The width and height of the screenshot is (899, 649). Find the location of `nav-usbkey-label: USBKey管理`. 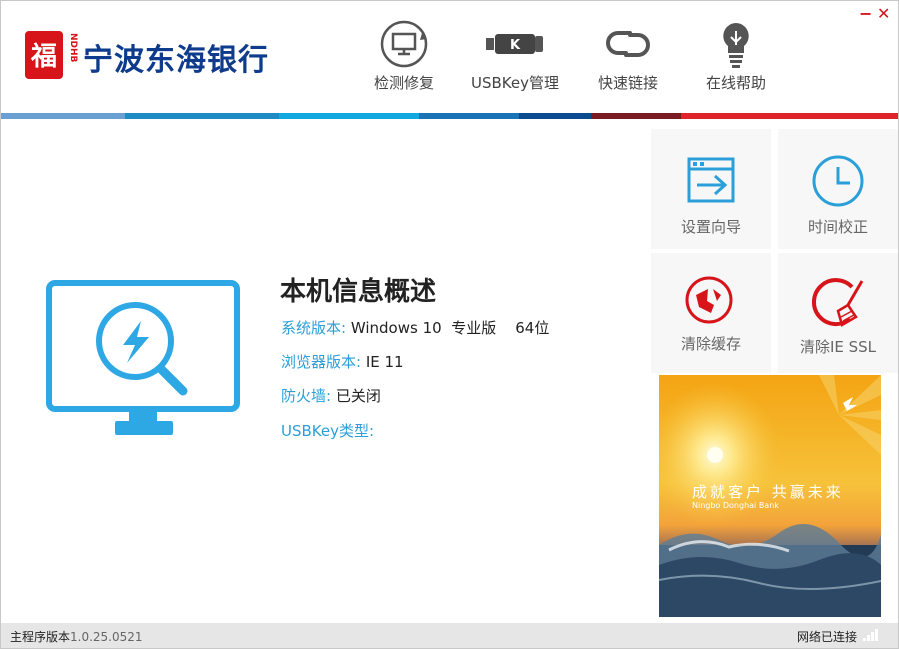

nav-usbkey-label: USBKey管理 is located at coordinates (515, 83).